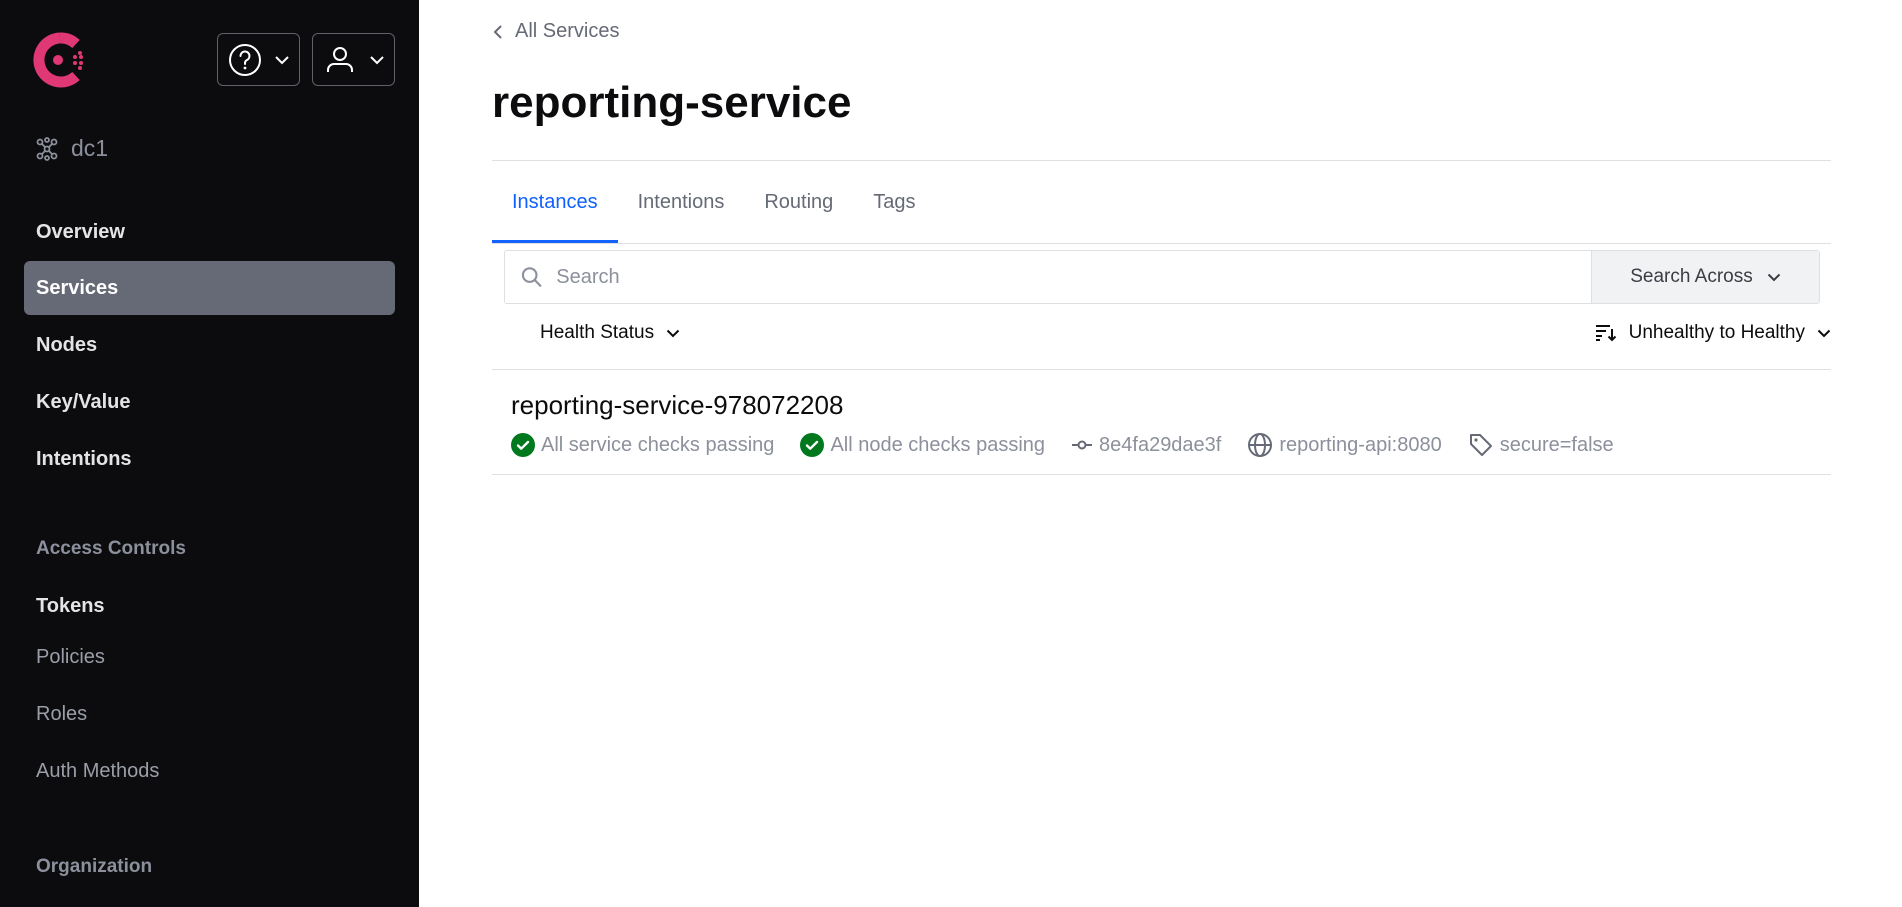  Describe the element at coordinates (67, 344) in the screenshot. I see `sidebar-item-label: Nodes` at that location.